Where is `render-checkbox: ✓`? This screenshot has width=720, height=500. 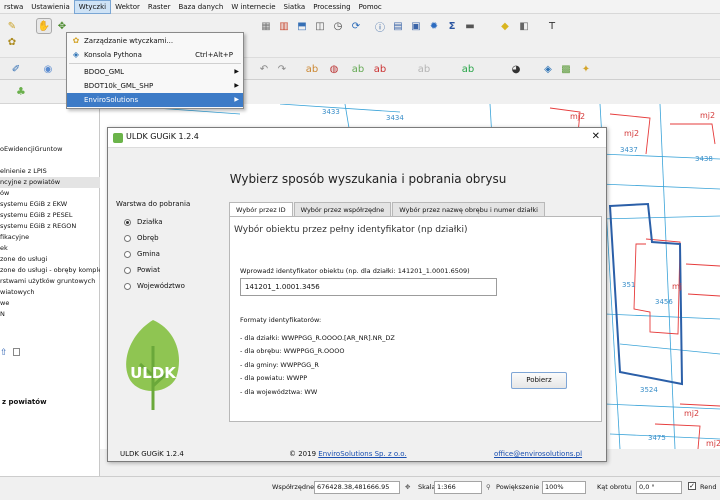
render-checkbox: ✓ is located at coordinates (692, 486).